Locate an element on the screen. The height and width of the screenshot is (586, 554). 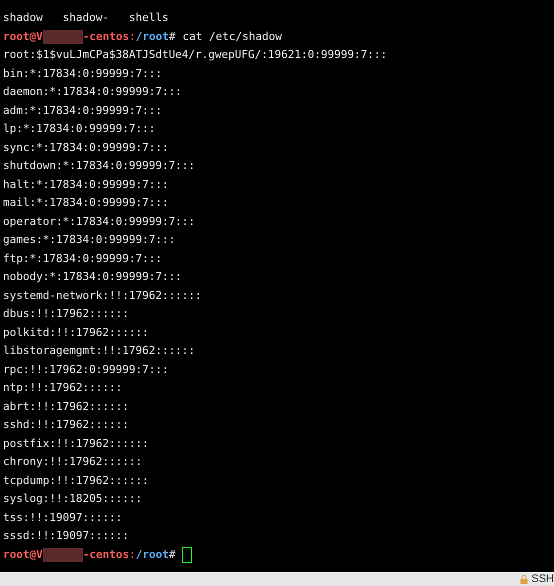
cursor-icon is located at coordinates (187, 554).